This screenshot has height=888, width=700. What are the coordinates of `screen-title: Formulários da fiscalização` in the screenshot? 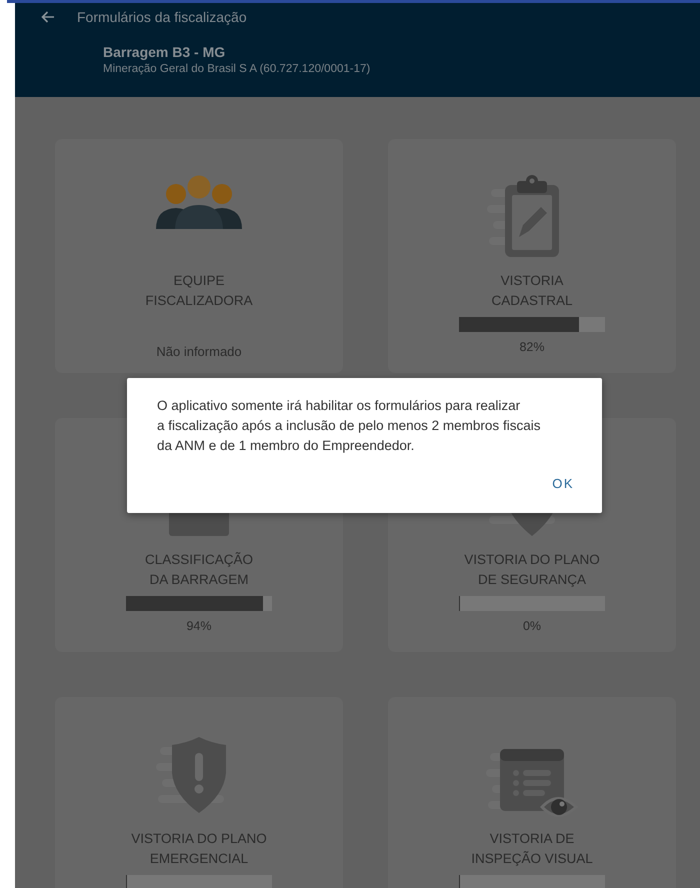 It's located at (162, 17).